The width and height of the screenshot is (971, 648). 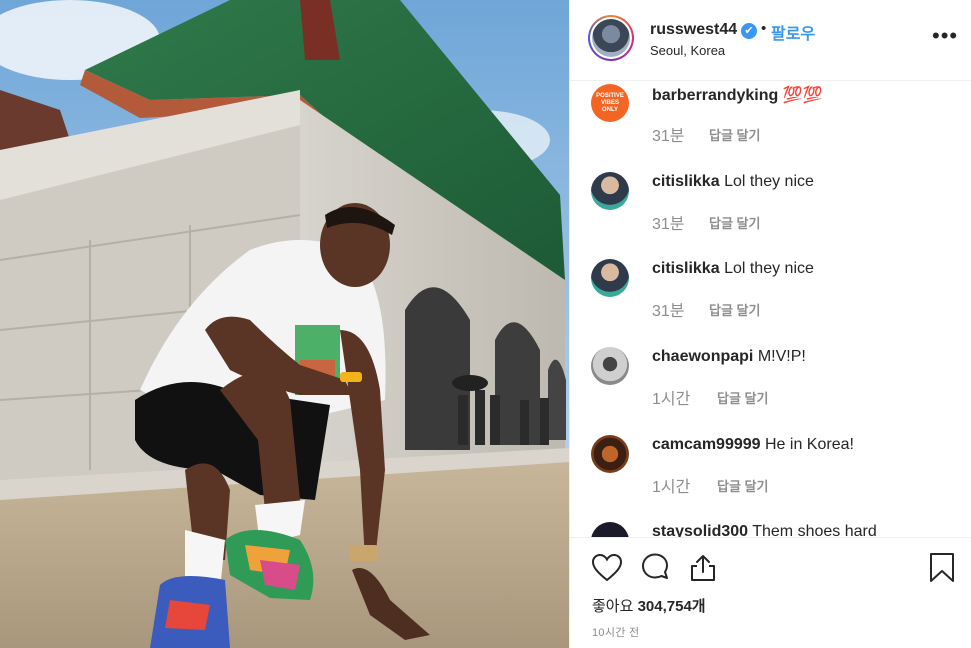 What do you see at coordinates (611, 38) in the screenshot?
I see `author-avatar` at bounding box center [611, 38].